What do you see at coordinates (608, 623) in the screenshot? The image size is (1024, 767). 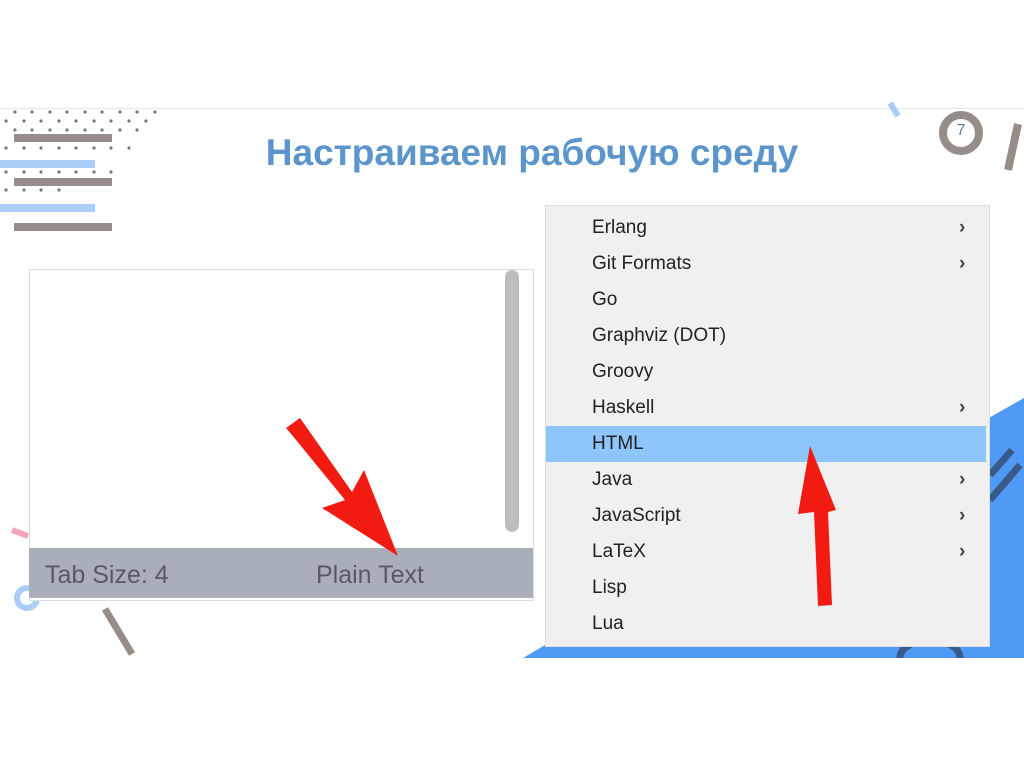 I see `menu-item-label: Lua` at bounding box center [608, 623].